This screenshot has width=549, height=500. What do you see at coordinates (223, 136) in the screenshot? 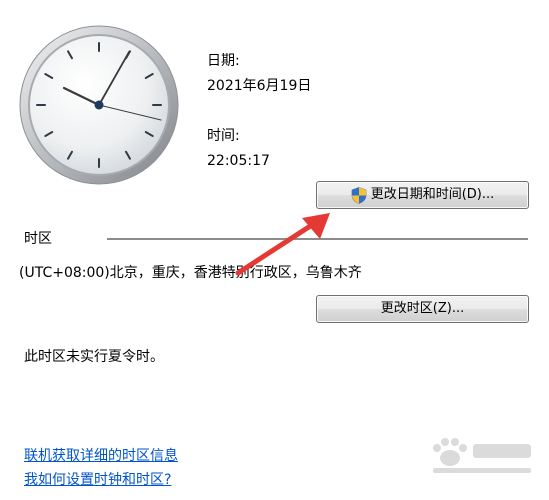
I see `time-label: 时间:` at bounding box center [223, 136].